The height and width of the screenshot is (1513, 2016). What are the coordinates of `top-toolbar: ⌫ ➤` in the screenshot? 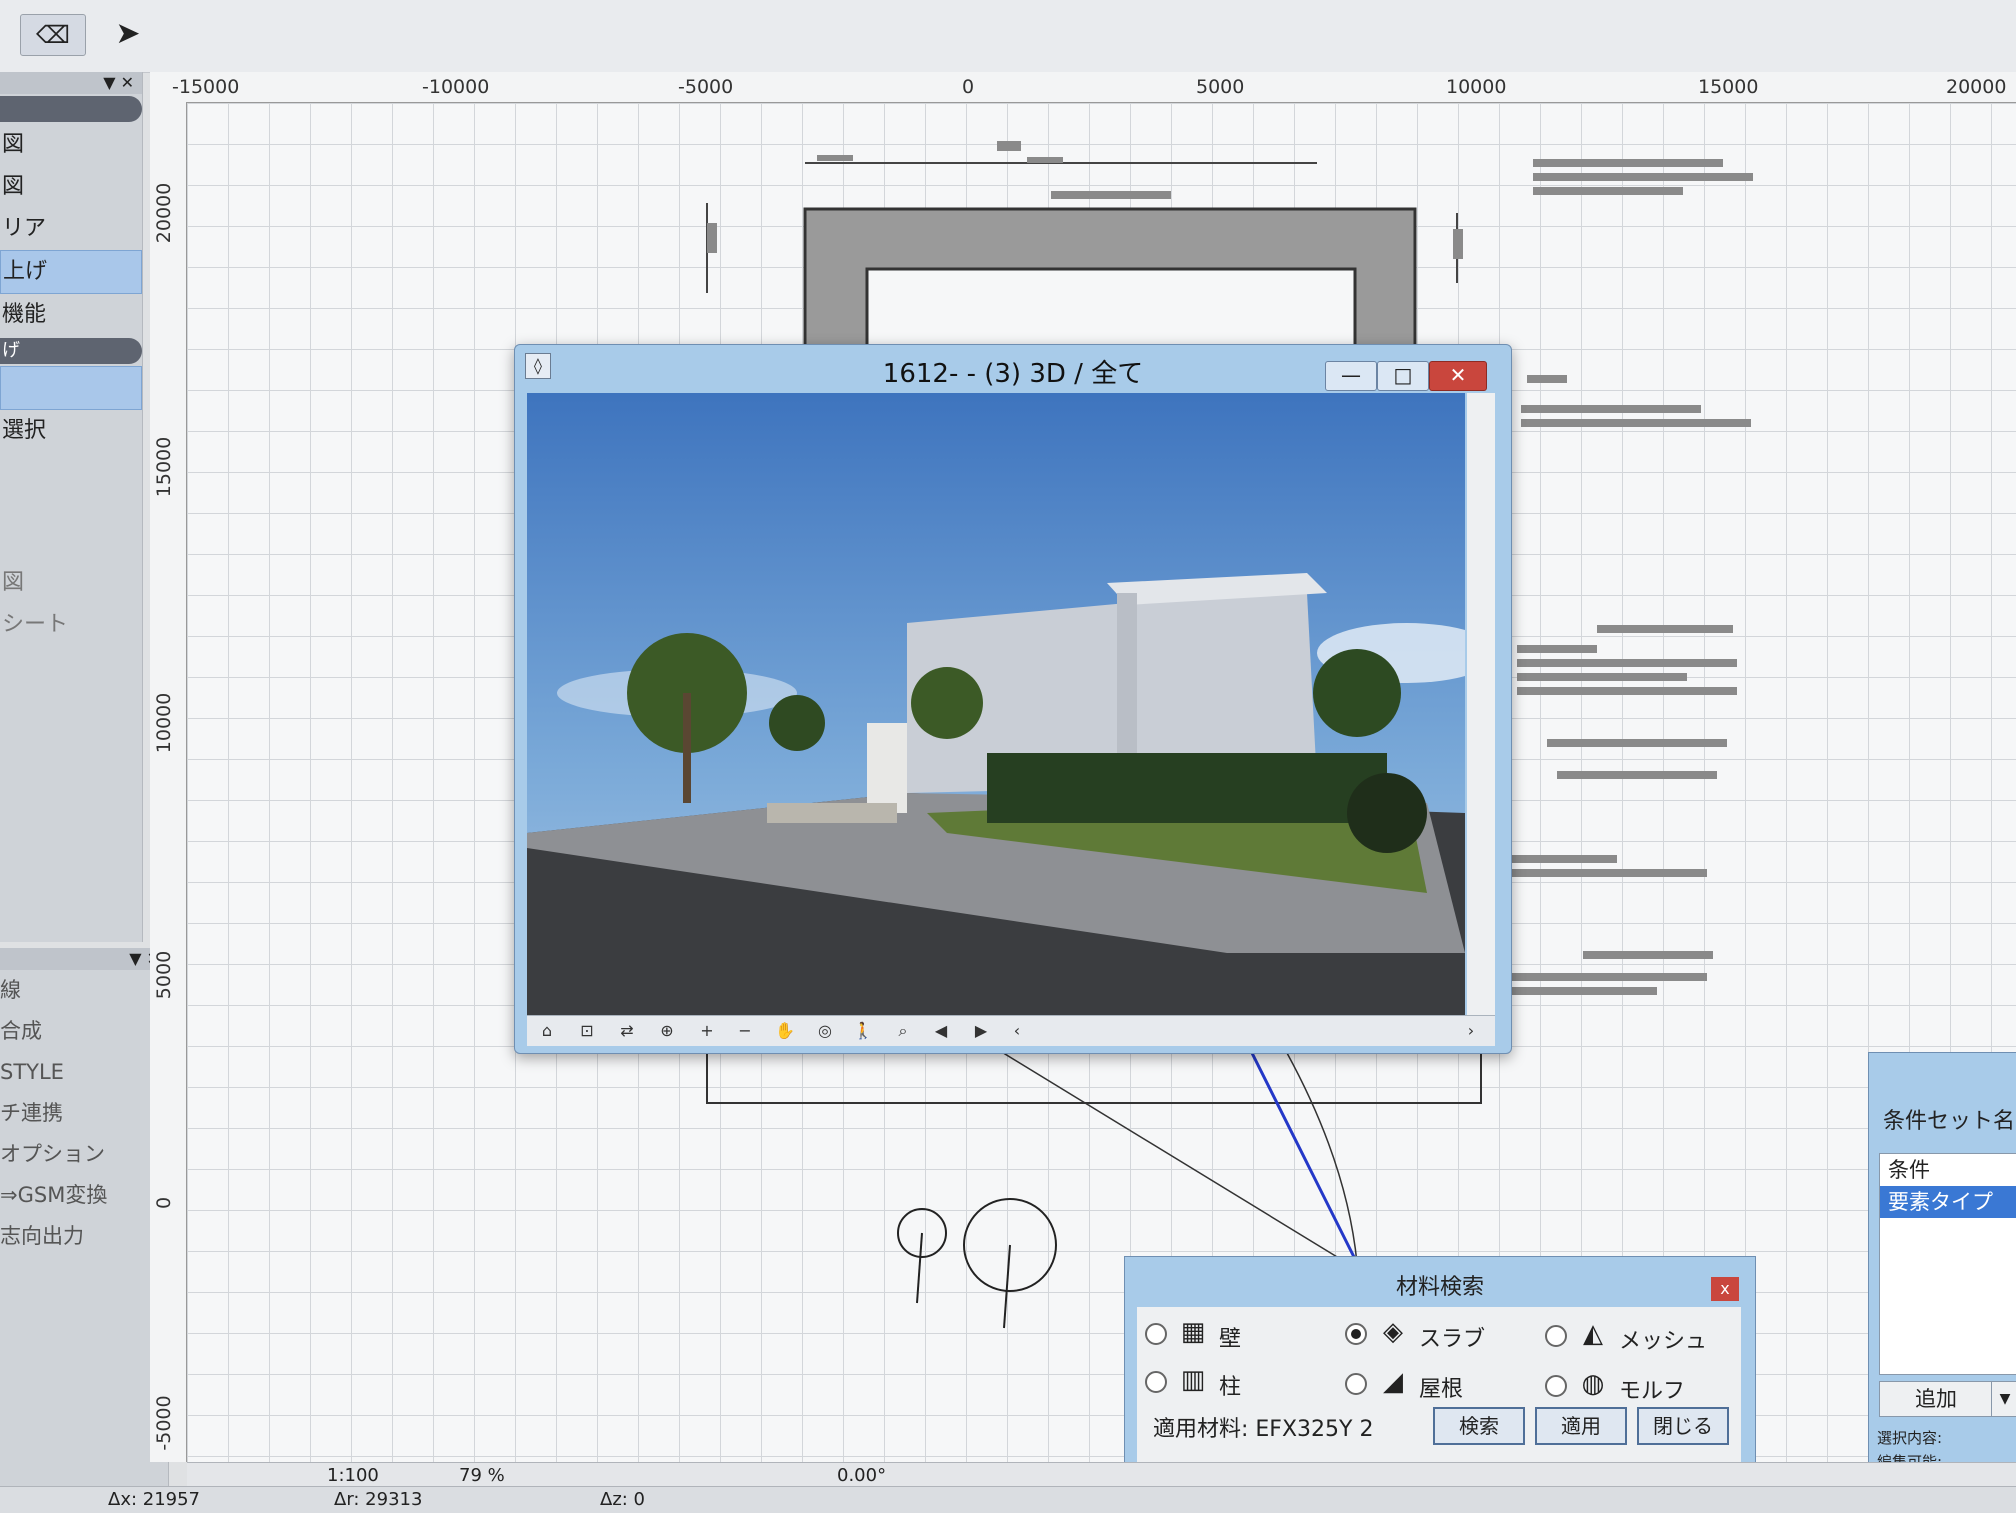 It's located at (1008, 36).